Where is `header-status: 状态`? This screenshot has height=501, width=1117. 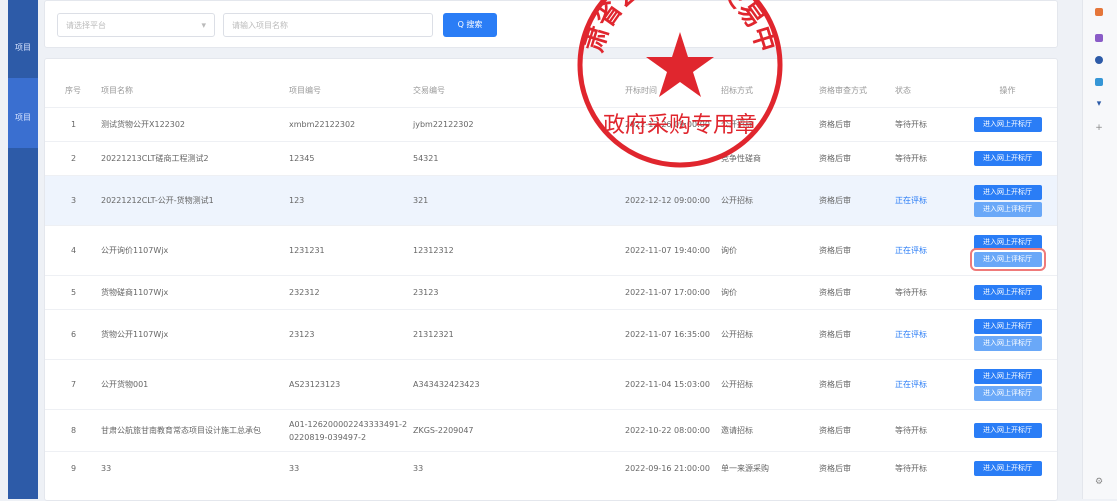
header-status: 状态 is located at coordinates (903, 90).